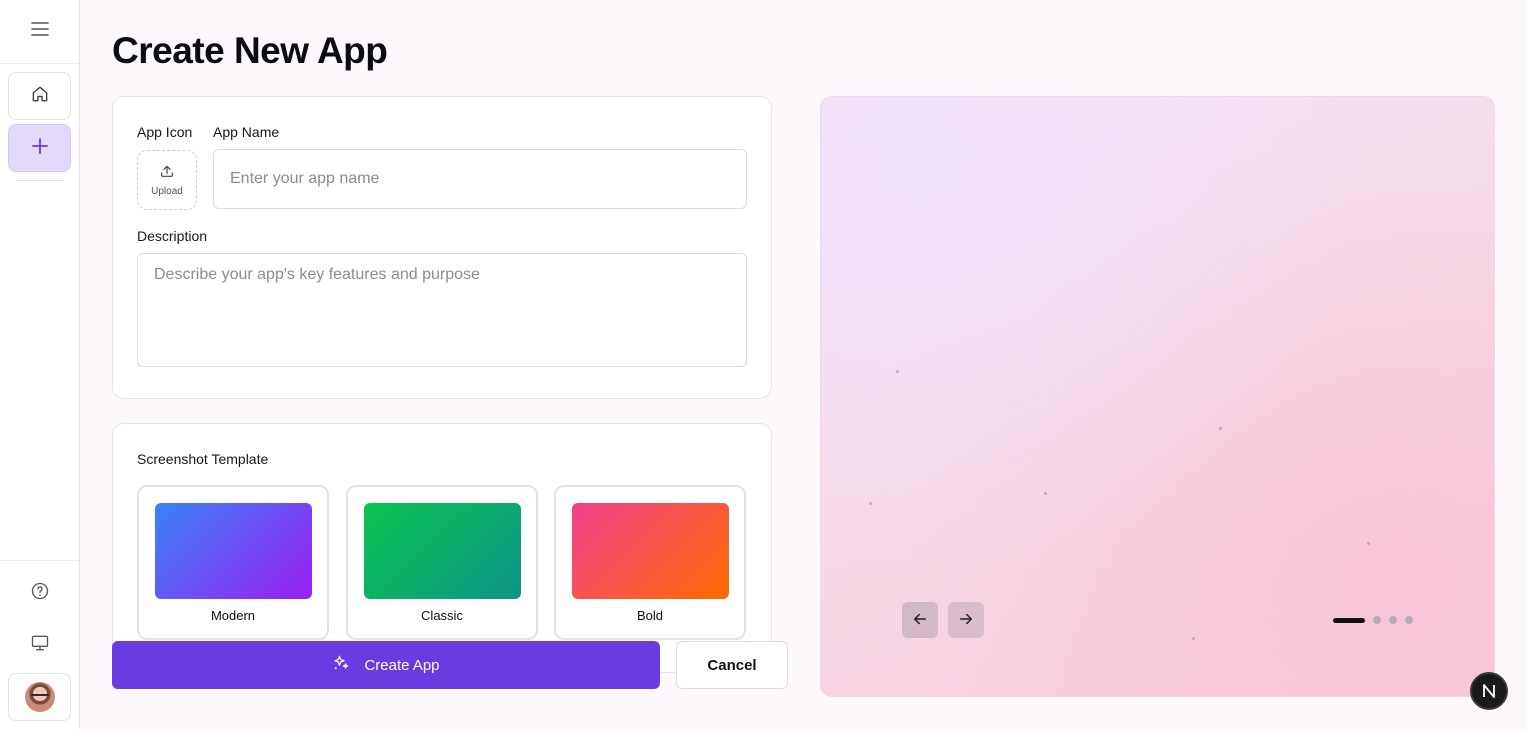 This screenshot has width=1527, height=729. I want to click on sidebar-item-profile, so click(39, 697).